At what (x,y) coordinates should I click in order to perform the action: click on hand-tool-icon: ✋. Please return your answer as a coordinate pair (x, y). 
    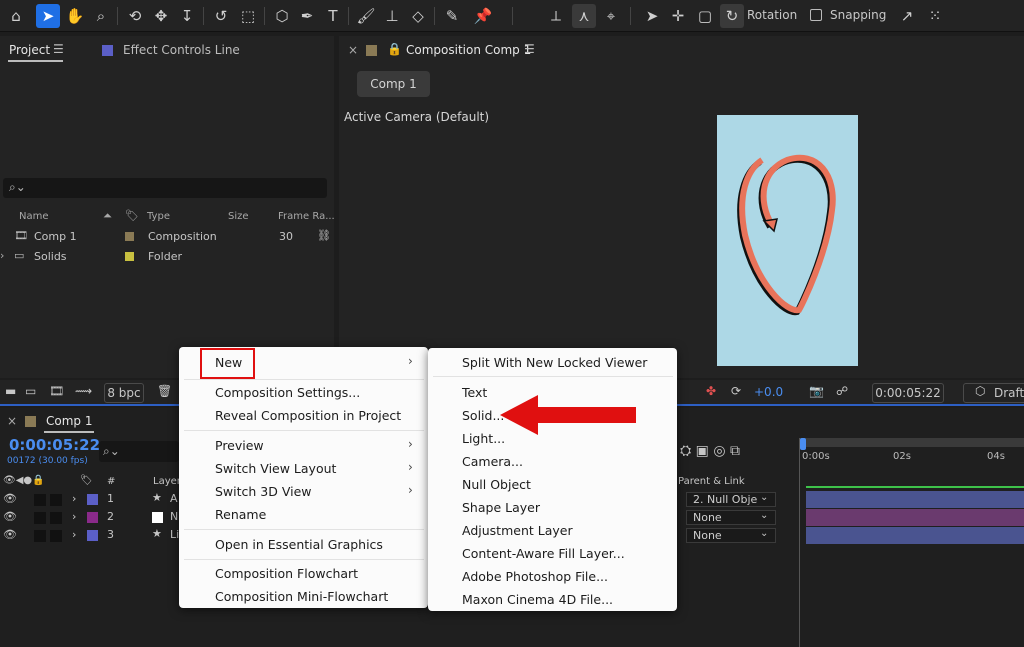
    Looking at the image, I should click on (75, 16).